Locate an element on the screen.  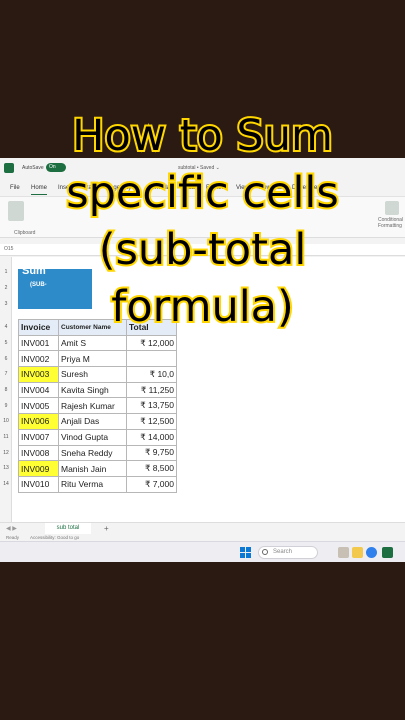
table-row: INV010 Ritu Verma ₹ 7,000 is located at coordinates (97, 484).